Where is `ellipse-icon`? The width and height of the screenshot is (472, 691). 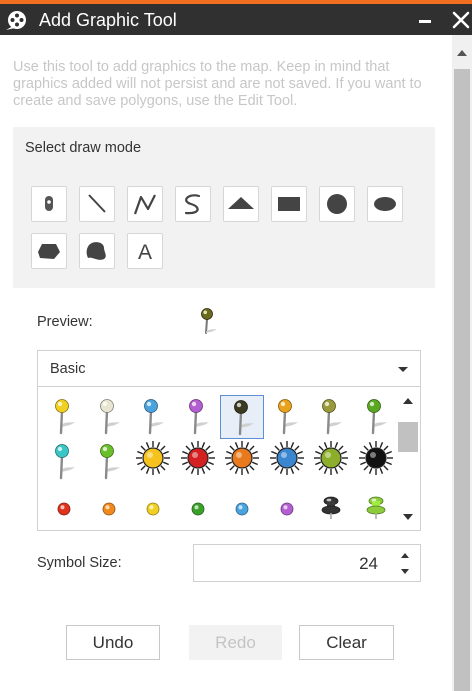 ellipse-icon is located at coordinates (385, 204).